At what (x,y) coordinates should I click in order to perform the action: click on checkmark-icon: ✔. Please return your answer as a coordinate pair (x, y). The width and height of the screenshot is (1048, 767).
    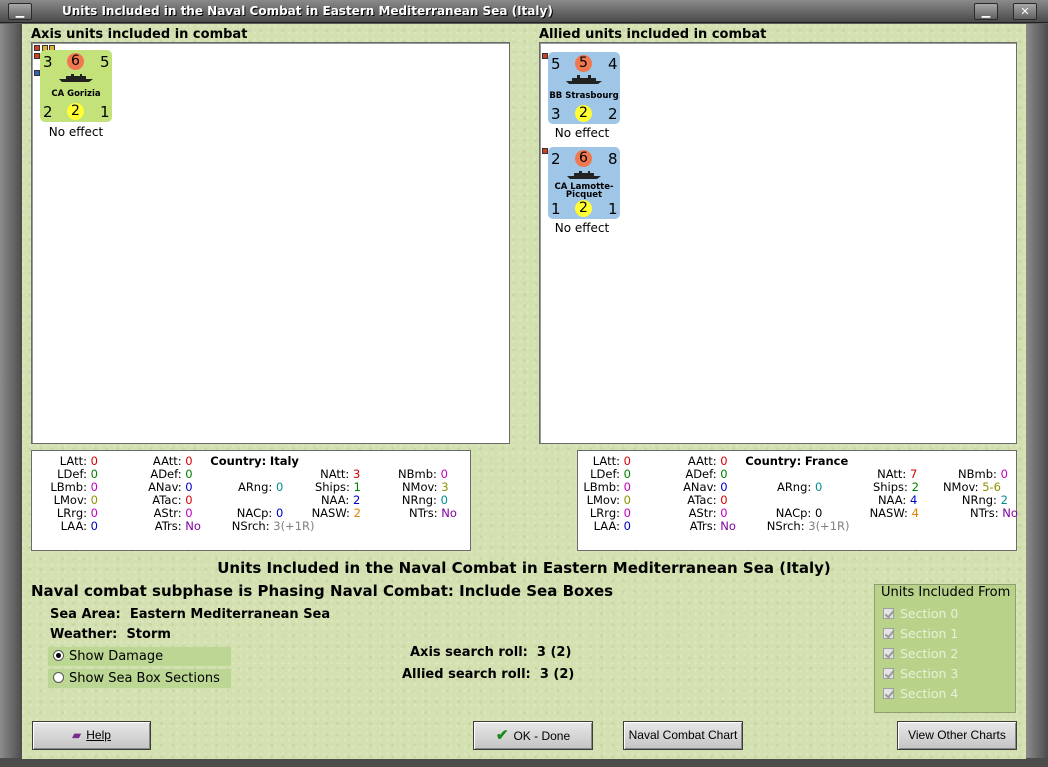
    Looking at the image, I should click on (502, 735).